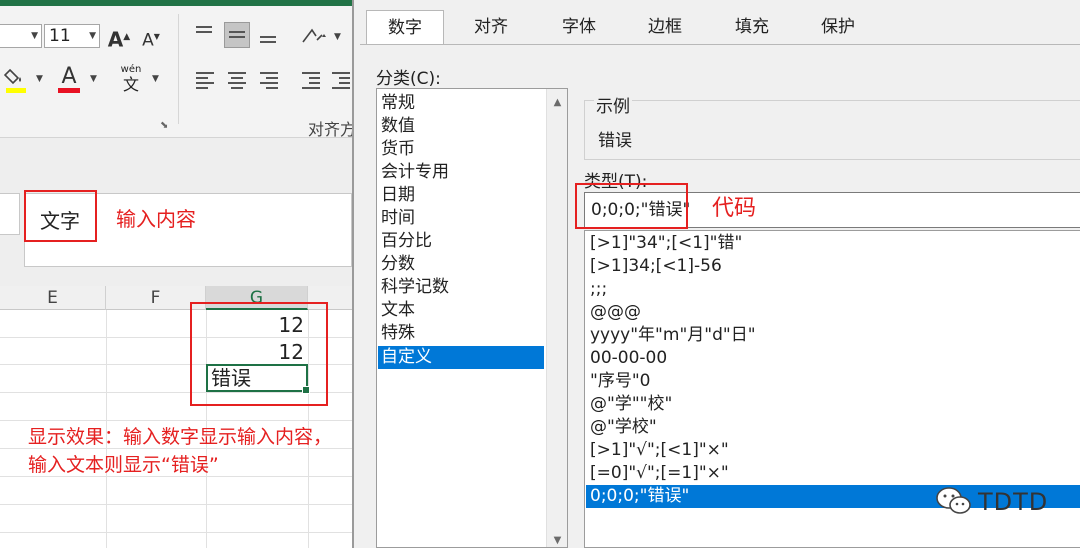  I want to click on font-dialog-launcher-icon: ⬊, so click(164, 125).